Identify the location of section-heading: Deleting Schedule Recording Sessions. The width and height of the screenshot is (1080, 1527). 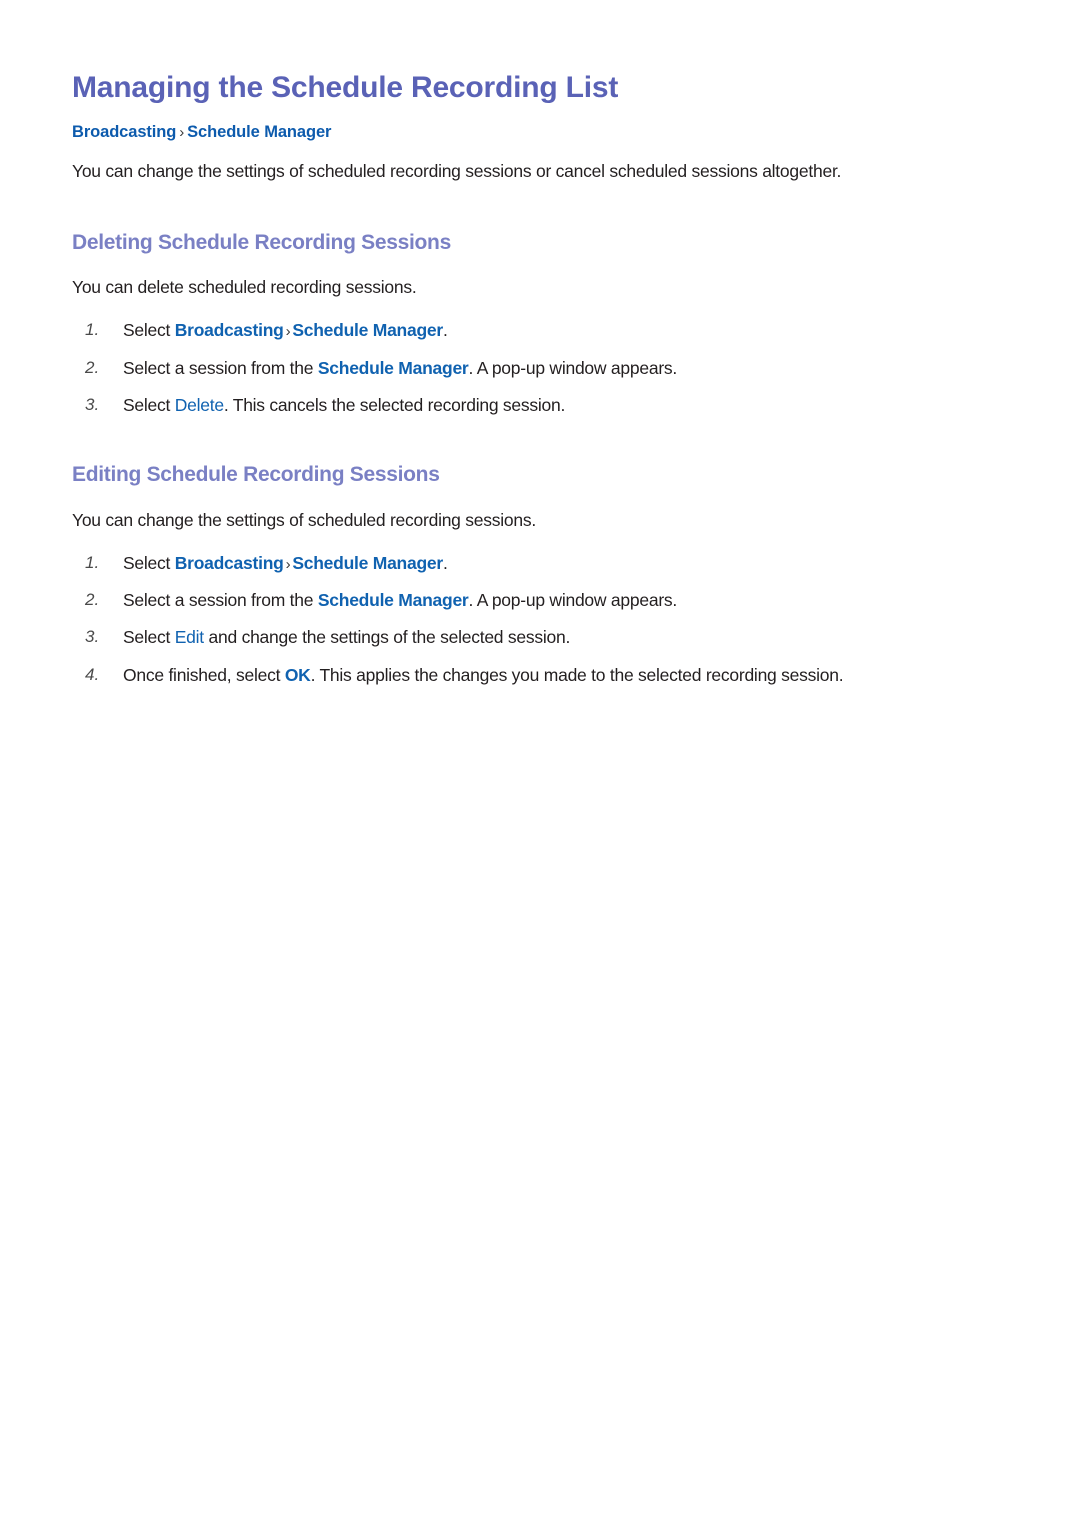
(261, 243).